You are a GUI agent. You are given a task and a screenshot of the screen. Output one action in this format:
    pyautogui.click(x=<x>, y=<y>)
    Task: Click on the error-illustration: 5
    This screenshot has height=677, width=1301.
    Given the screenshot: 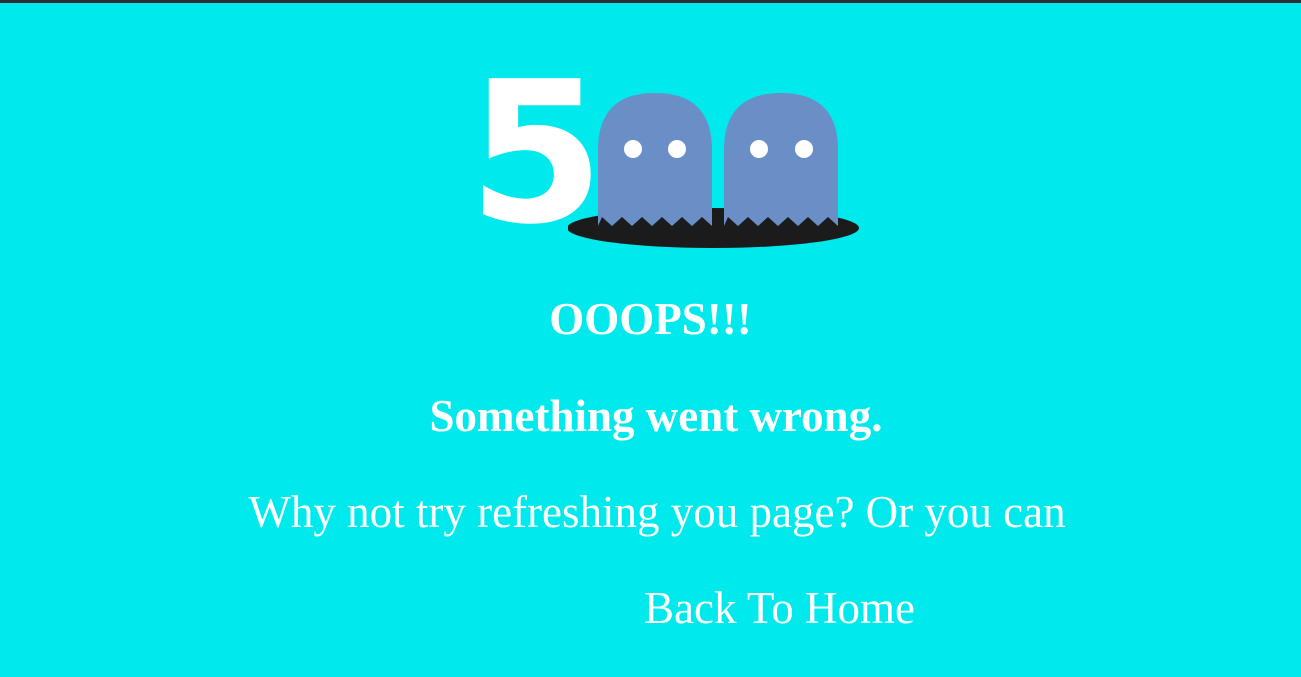 What is the action you would take?
    pyautogui.click(x=670, y=158)
    